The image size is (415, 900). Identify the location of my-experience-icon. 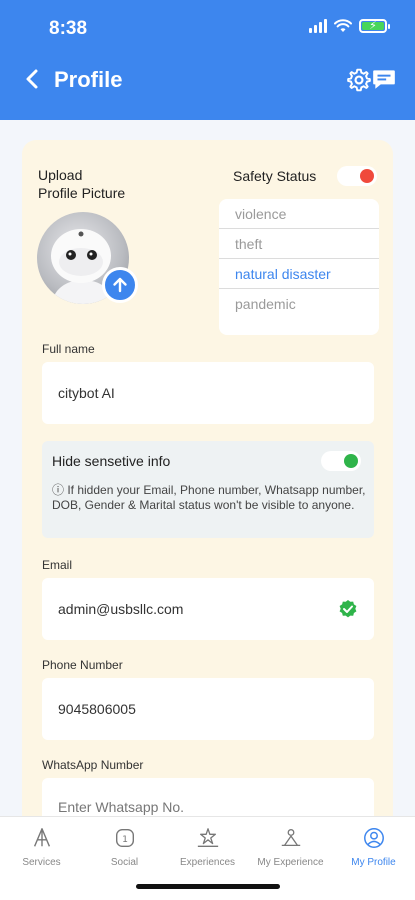
(290, 838).